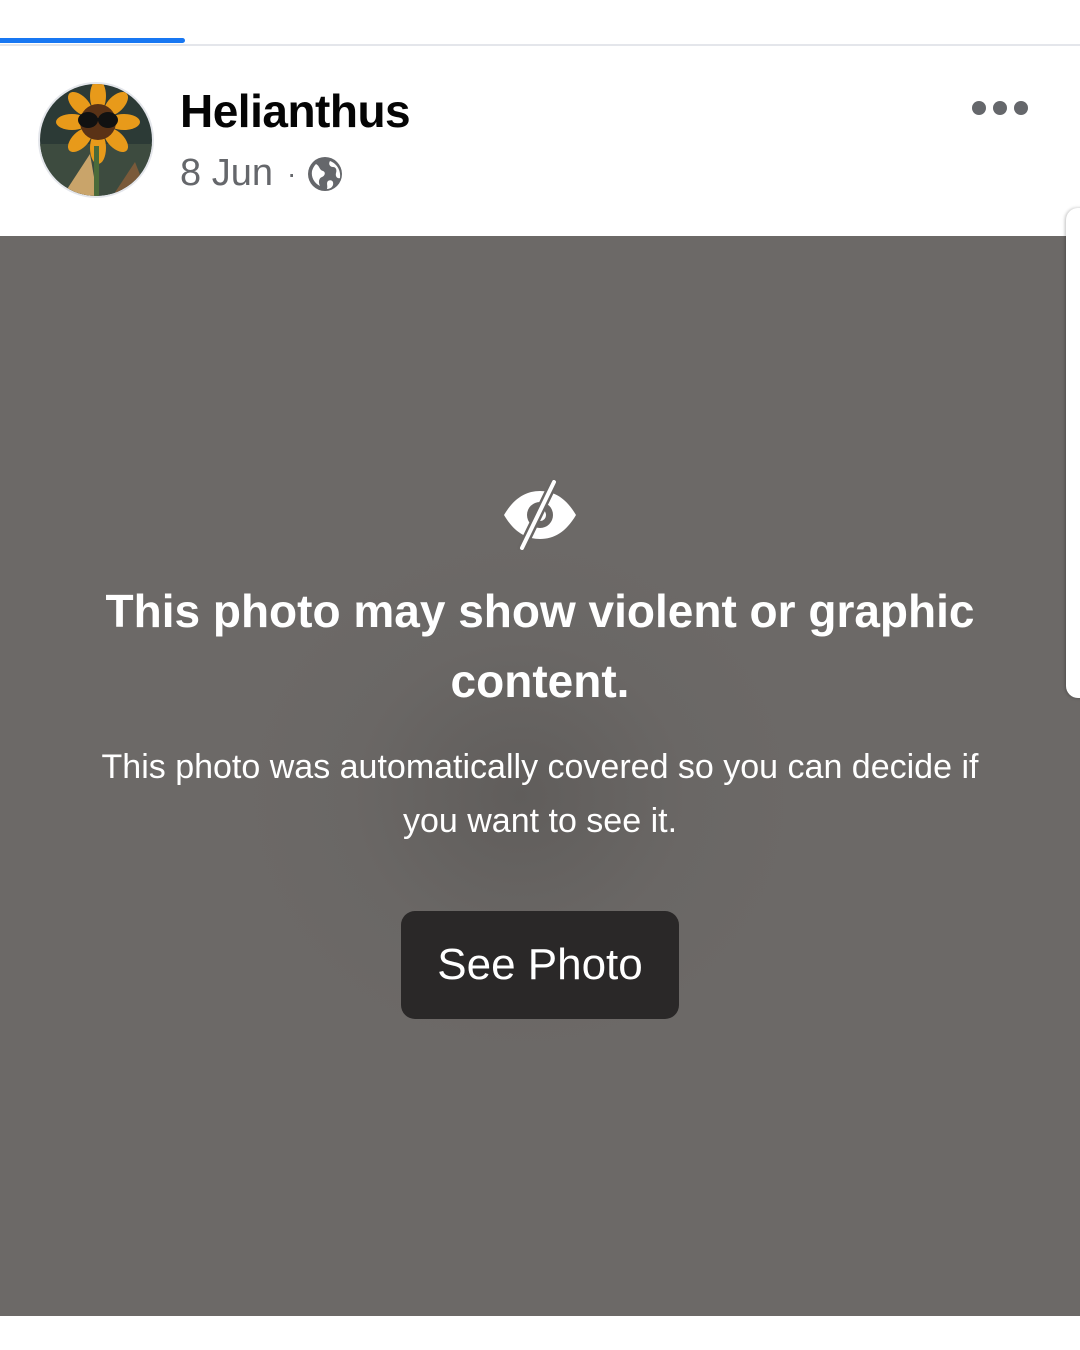  What do you see at coordinates (92, 40) in the screenshot?
I see `loading-progress-bar` at bounding box center [92, 40].